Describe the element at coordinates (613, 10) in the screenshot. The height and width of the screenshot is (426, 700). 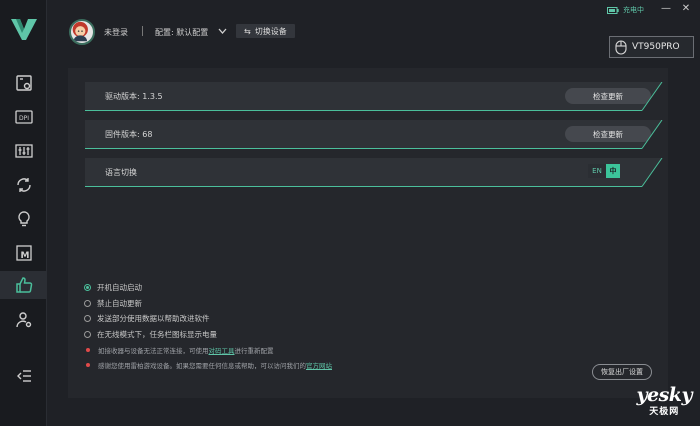
I see `battery-icon` at that location.